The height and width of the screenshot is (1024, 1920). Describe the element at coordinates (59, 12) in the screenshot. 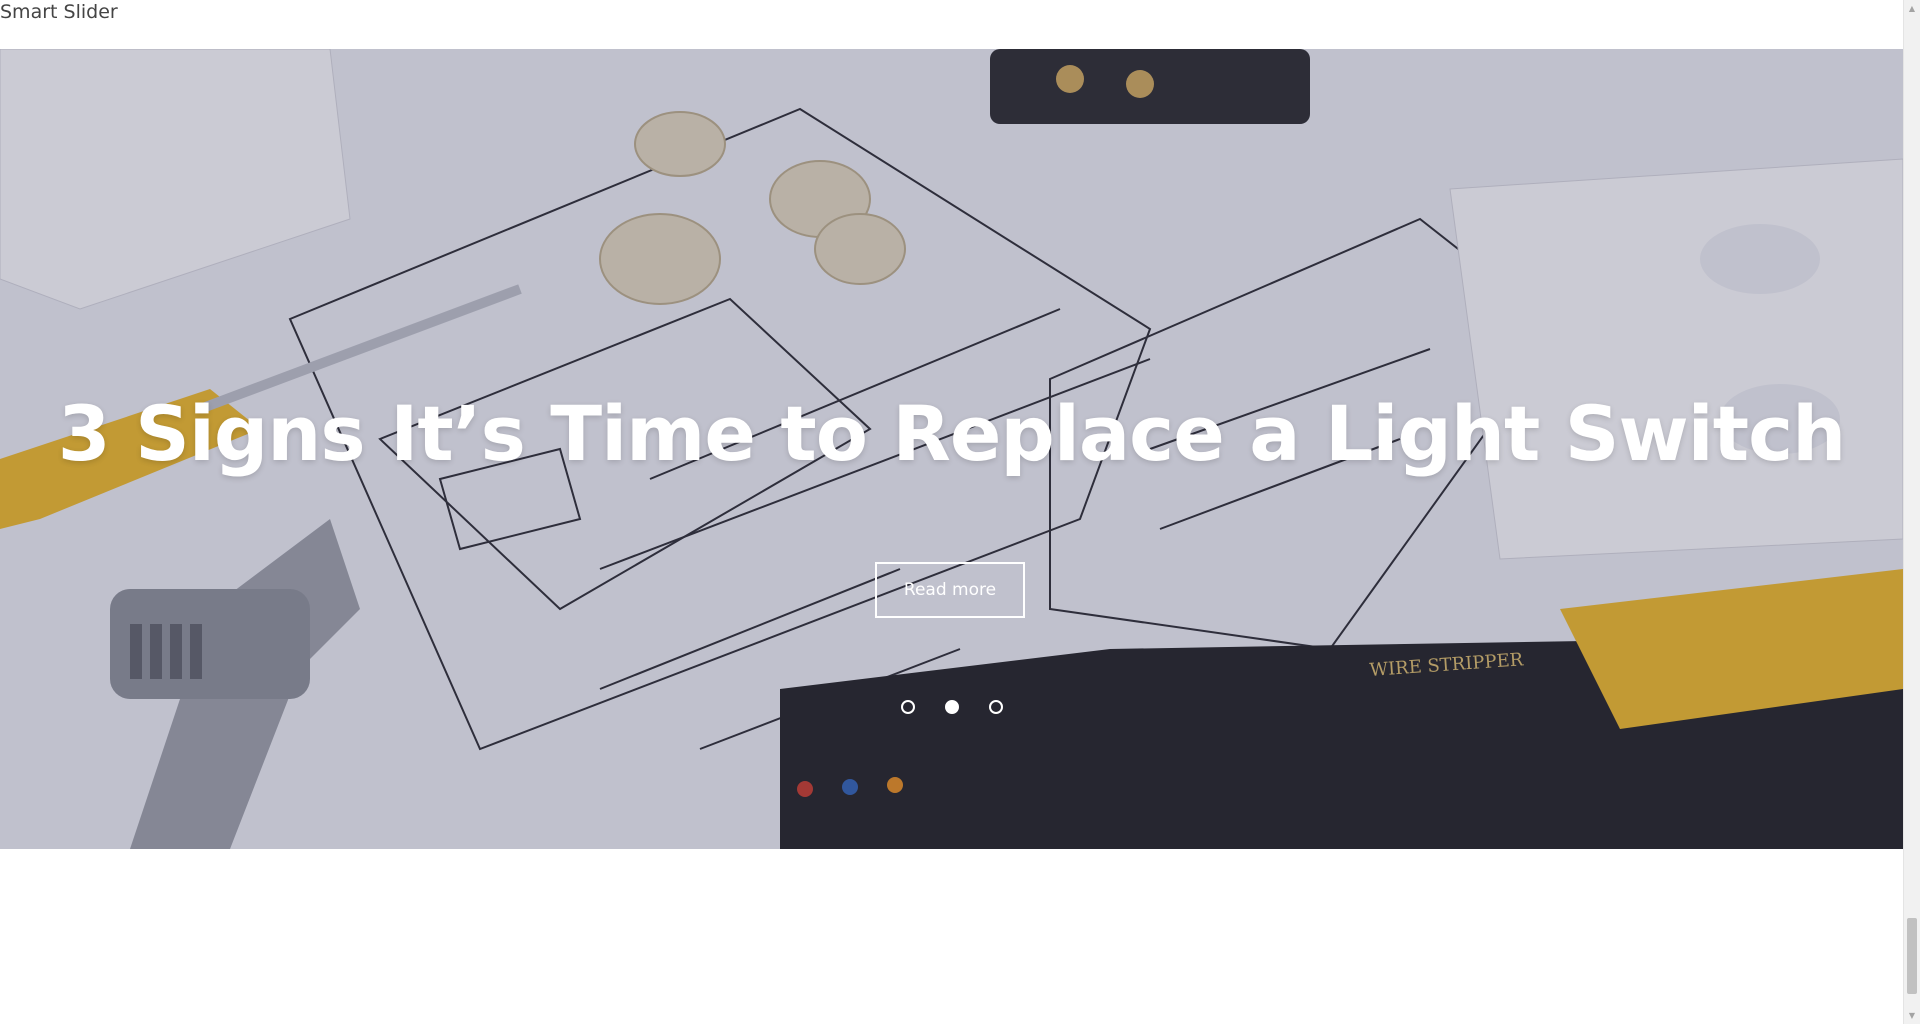

I see `page-label: Smart Slider` at that location.